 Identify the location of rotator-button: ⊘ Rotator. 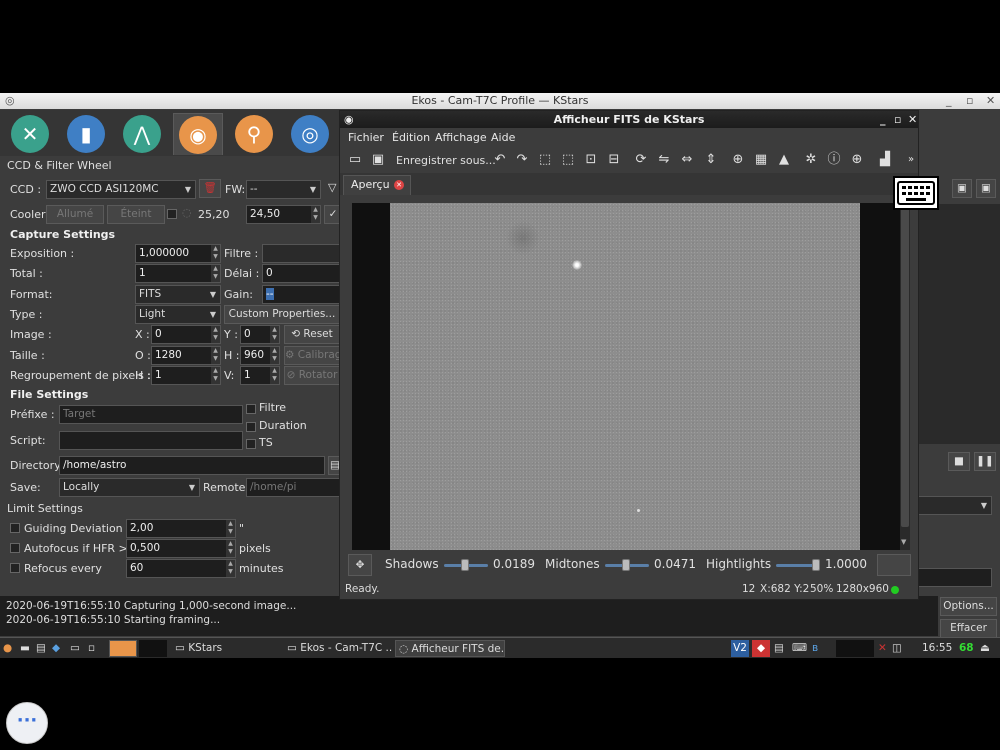
(312, 375).